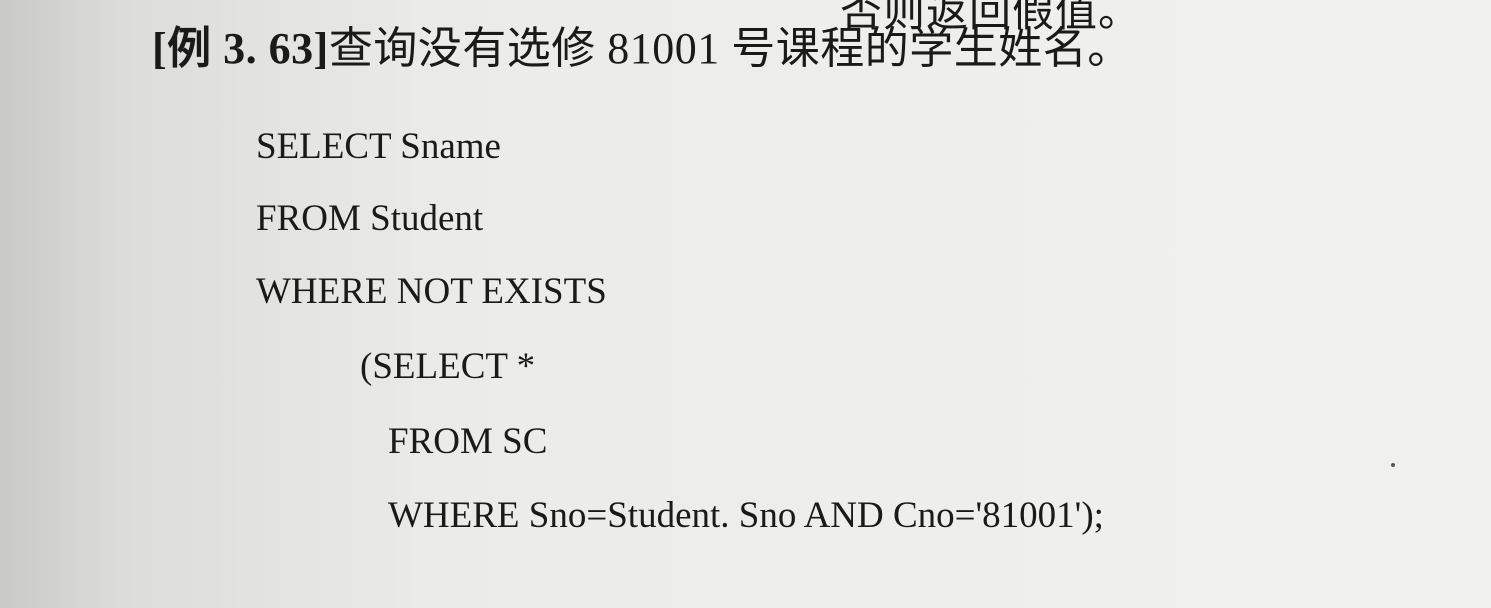 The image size is (1491, 608). What do you see at coordinates (370, 218) in the screenshot?
I see `code-line-from: FROM Student` at bounding box center [370, 218].